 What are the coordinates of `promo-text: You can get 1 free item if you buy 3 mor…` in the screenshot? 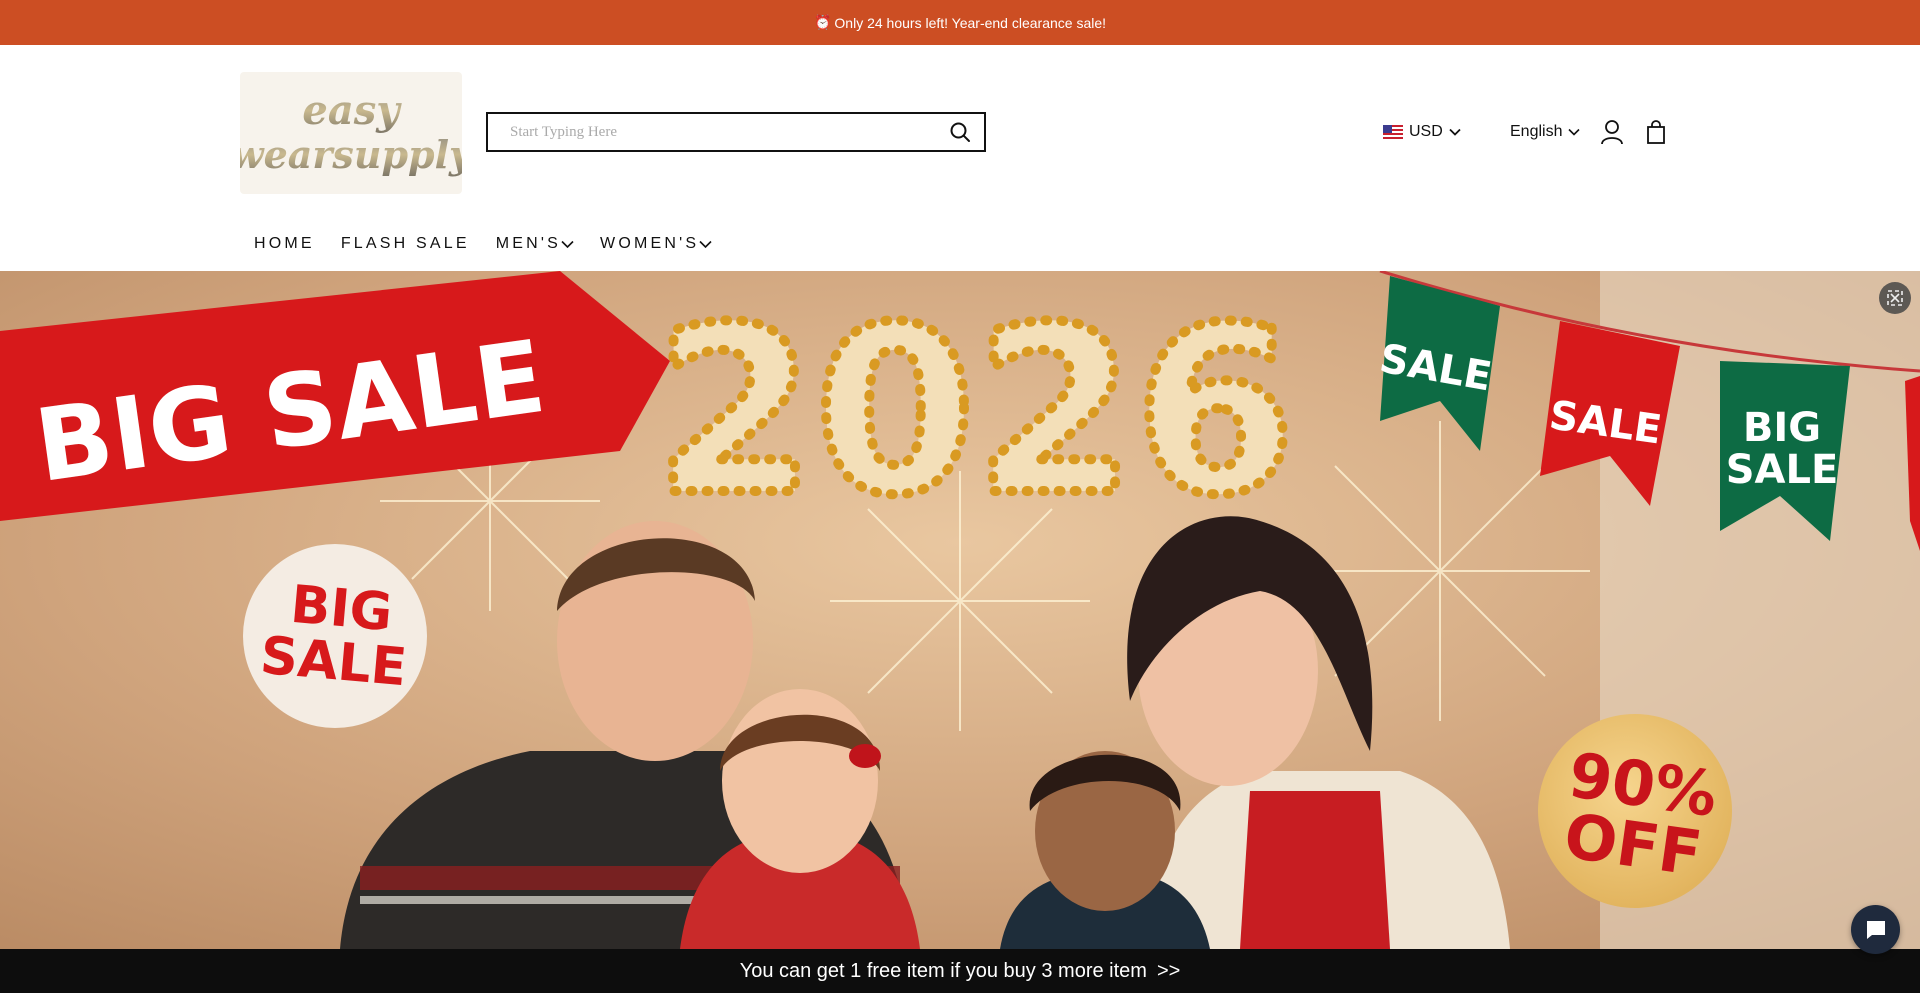 It's located at (943, 970).